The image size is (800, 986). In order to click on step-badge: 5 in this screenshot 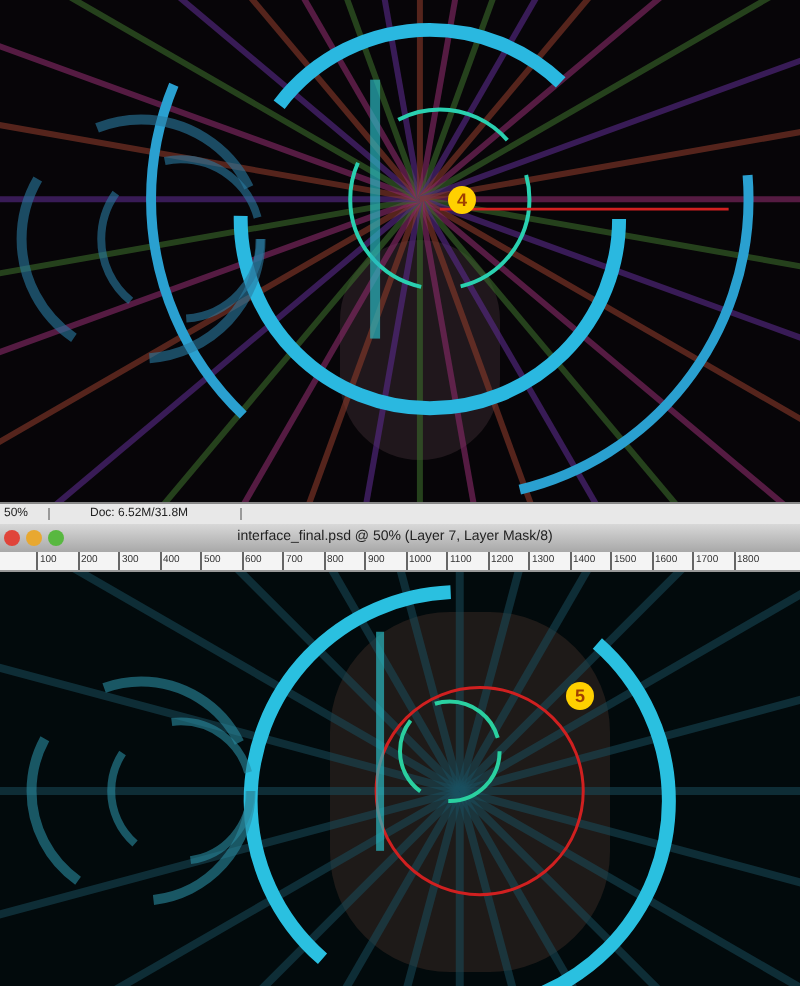, I will do `click(580, 695)`.